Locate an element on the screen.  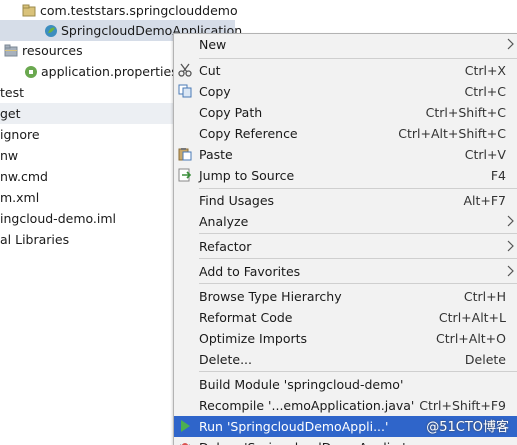
menu-item-label: Paste is located at coordinates (216, 154).